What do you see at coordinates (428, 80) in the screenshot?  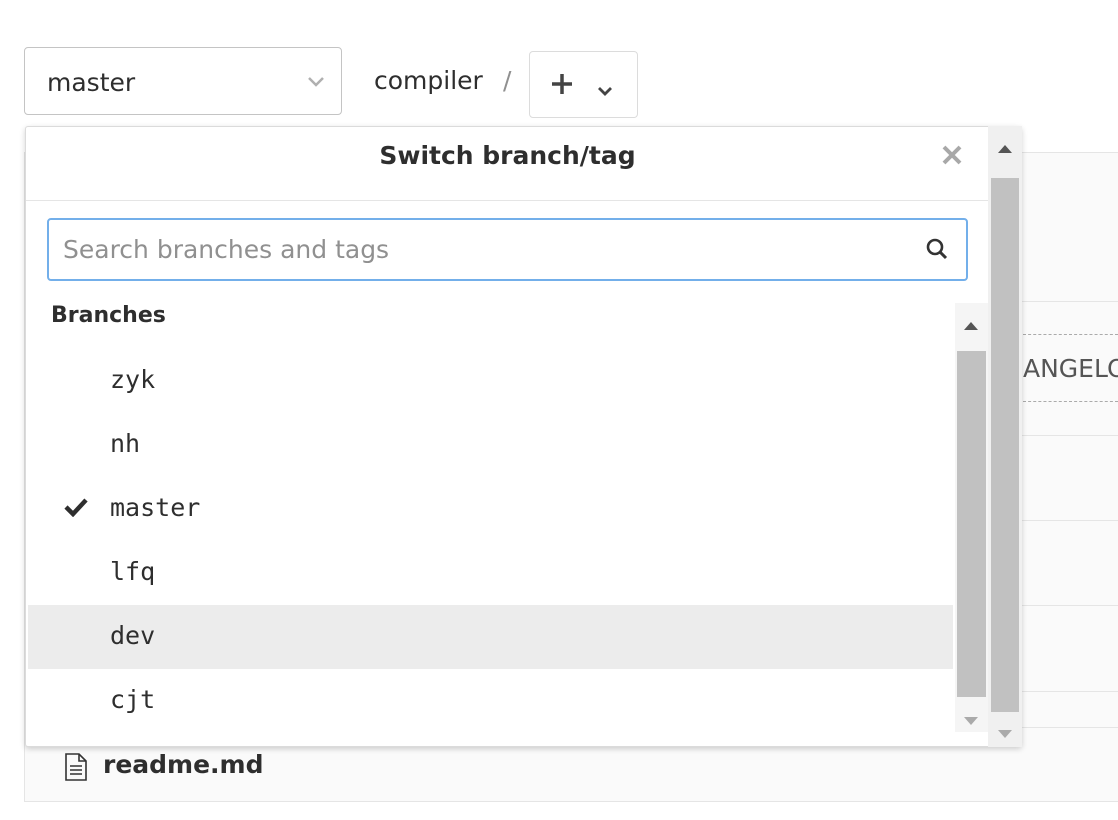 I see `breadcrumb-project: compiler` at bounding box center [428, 80].